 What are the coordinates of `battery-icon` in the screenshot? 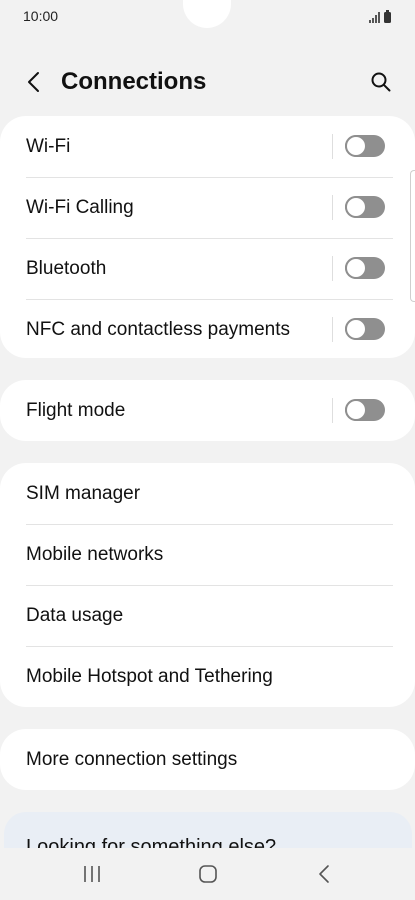 It's located at (387, 16).